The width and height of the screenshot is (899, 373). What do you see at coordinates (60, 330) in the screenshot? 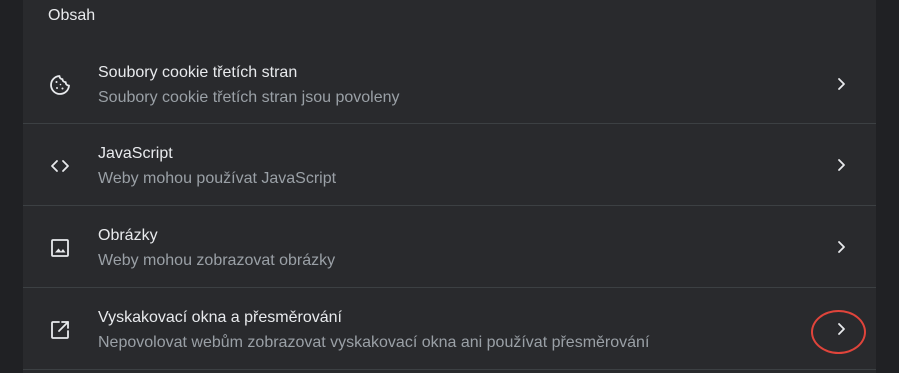
I see `open-in-new-icon` at bounding box center [60, 330].